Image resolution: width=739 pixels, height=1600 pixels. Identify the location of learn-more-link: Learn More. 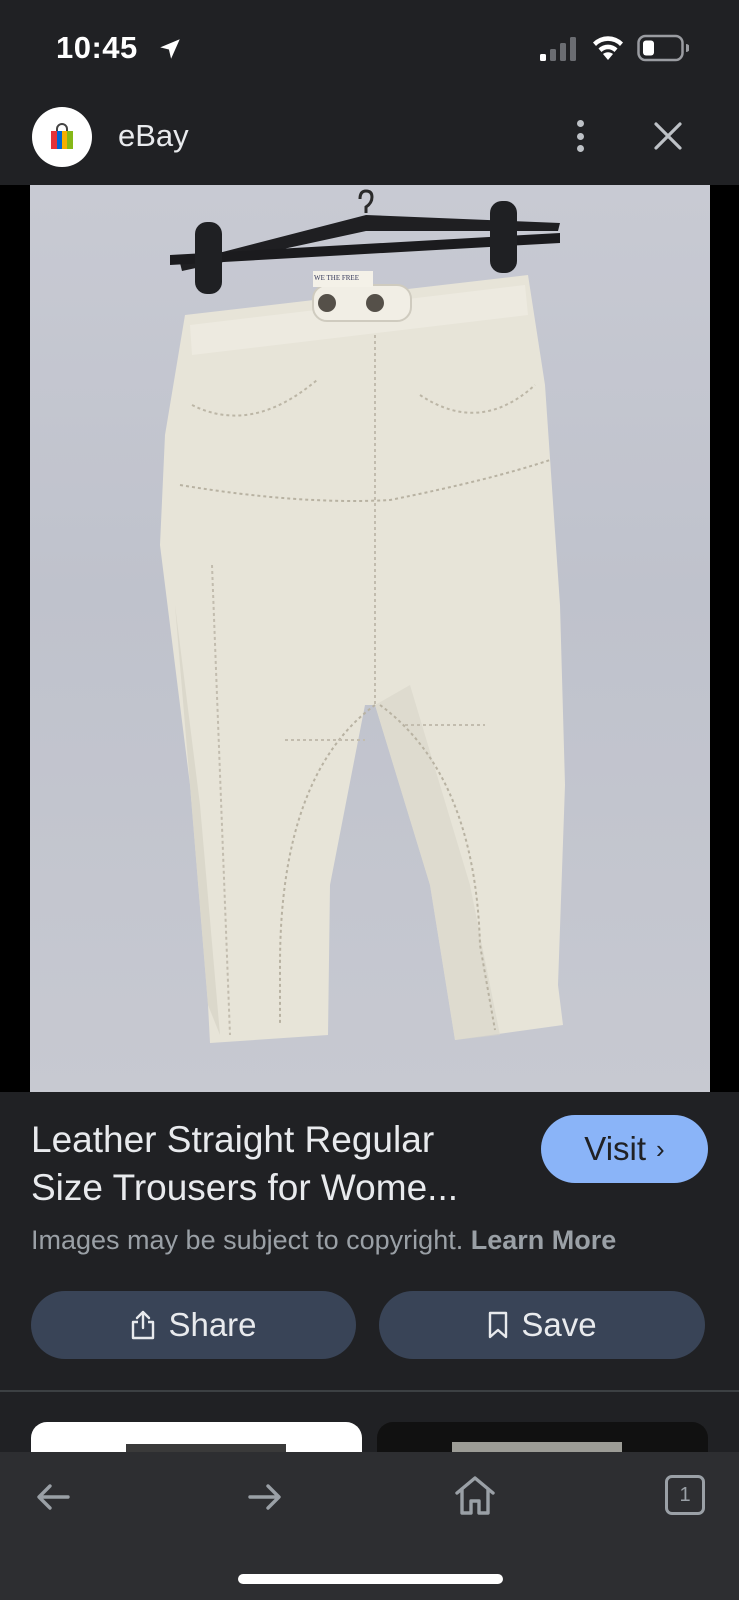
(544, 1240).